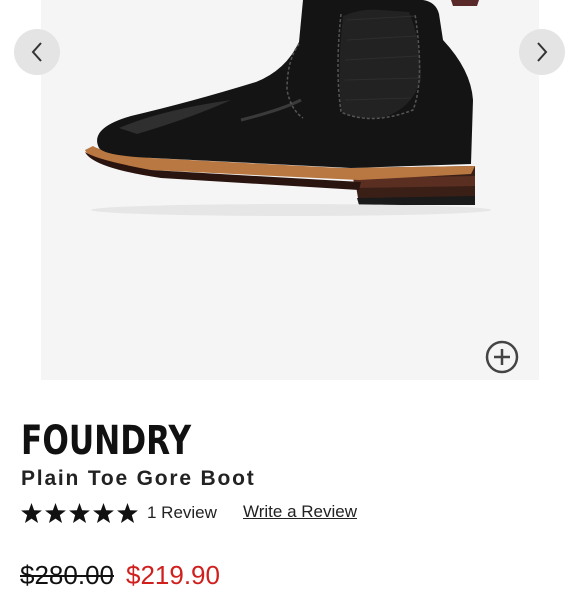  Describe the element at coordinates (502, 357) in the screenshot. I see `zoom-plus-circle-icon` at that location.